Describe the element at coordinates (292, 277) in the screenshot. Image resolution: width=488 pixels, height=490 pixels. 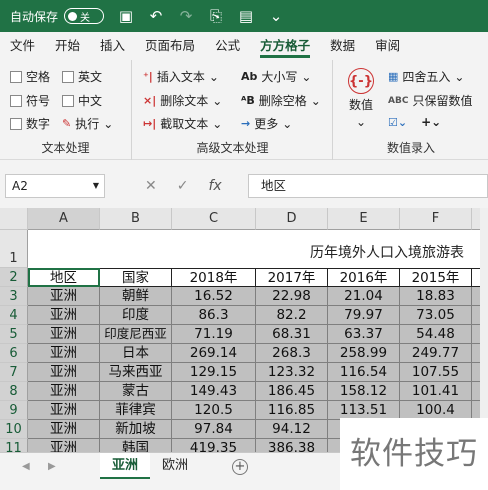
I see `cell-header-2017: 2017年` at that location.